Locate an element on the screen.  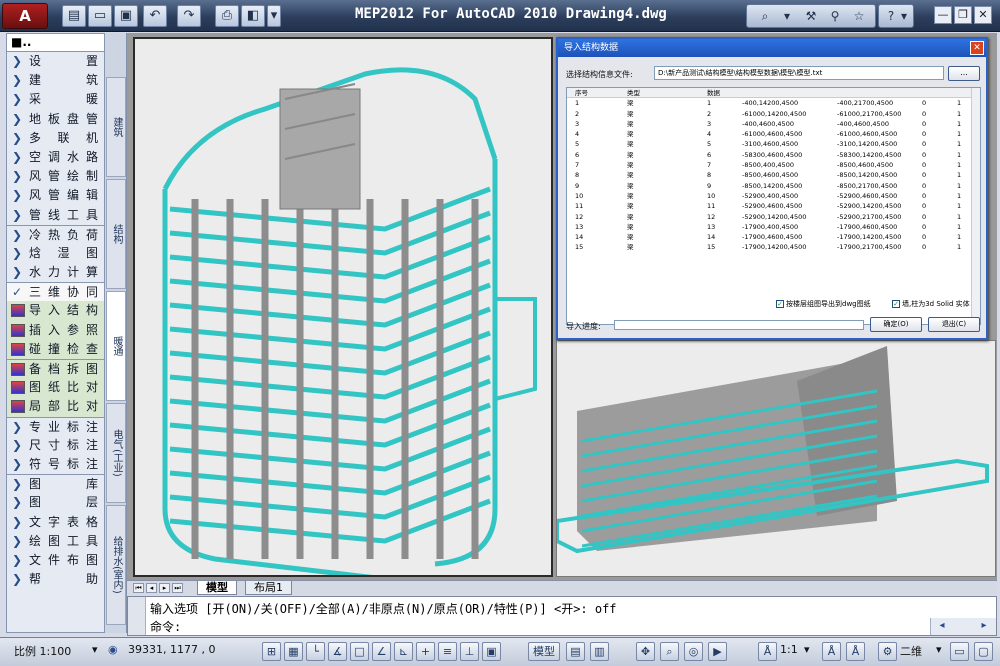
polar-icon: ∡ is located at coordinates (337, 651).